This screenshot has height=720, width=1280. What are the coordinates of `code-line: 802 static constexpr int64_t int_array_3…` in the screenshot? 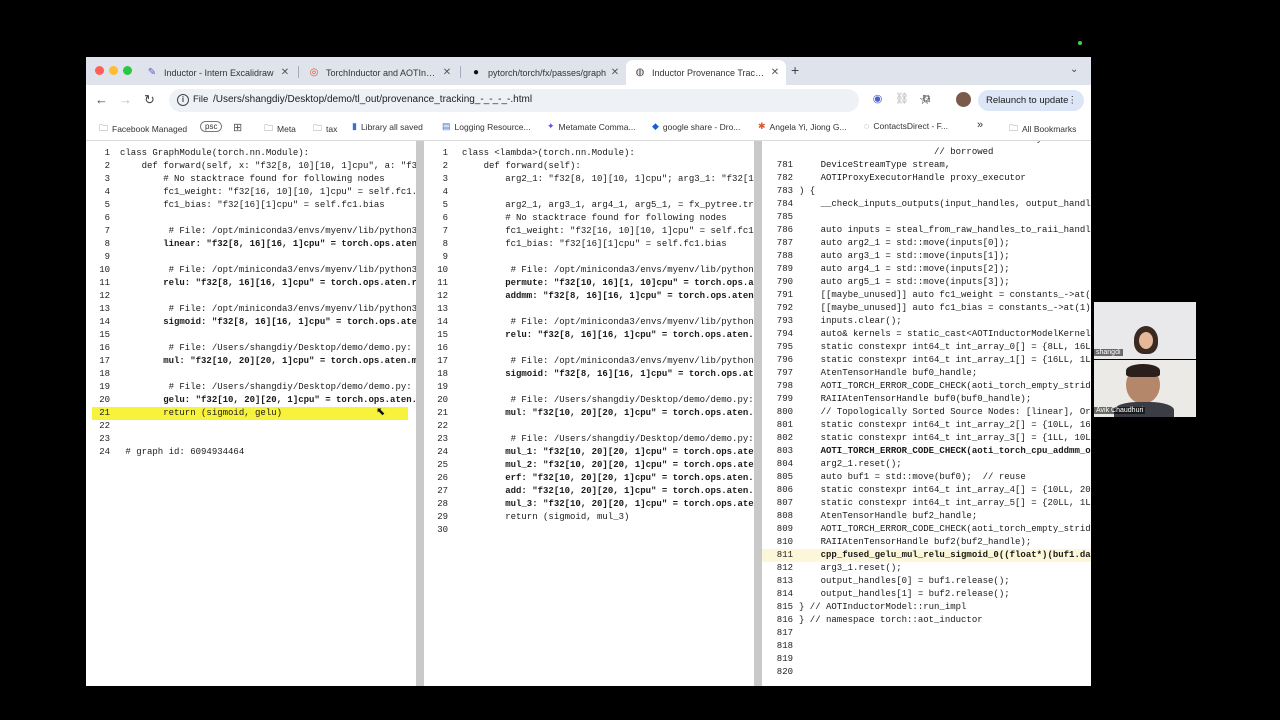 It's located at (926, 438).